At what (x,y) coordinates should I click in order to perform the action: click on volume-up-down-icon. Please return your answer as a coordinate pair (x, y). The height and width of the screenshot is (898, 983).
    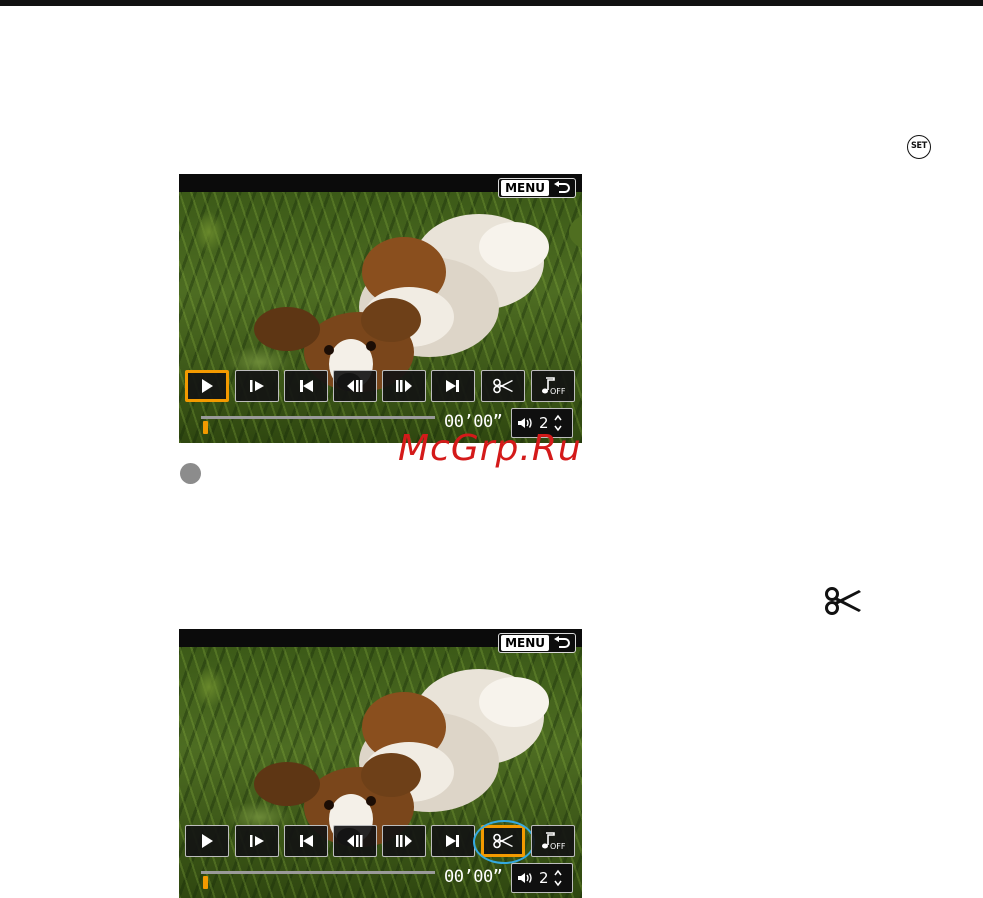
    Looking at the image, I should click on (557, 878).